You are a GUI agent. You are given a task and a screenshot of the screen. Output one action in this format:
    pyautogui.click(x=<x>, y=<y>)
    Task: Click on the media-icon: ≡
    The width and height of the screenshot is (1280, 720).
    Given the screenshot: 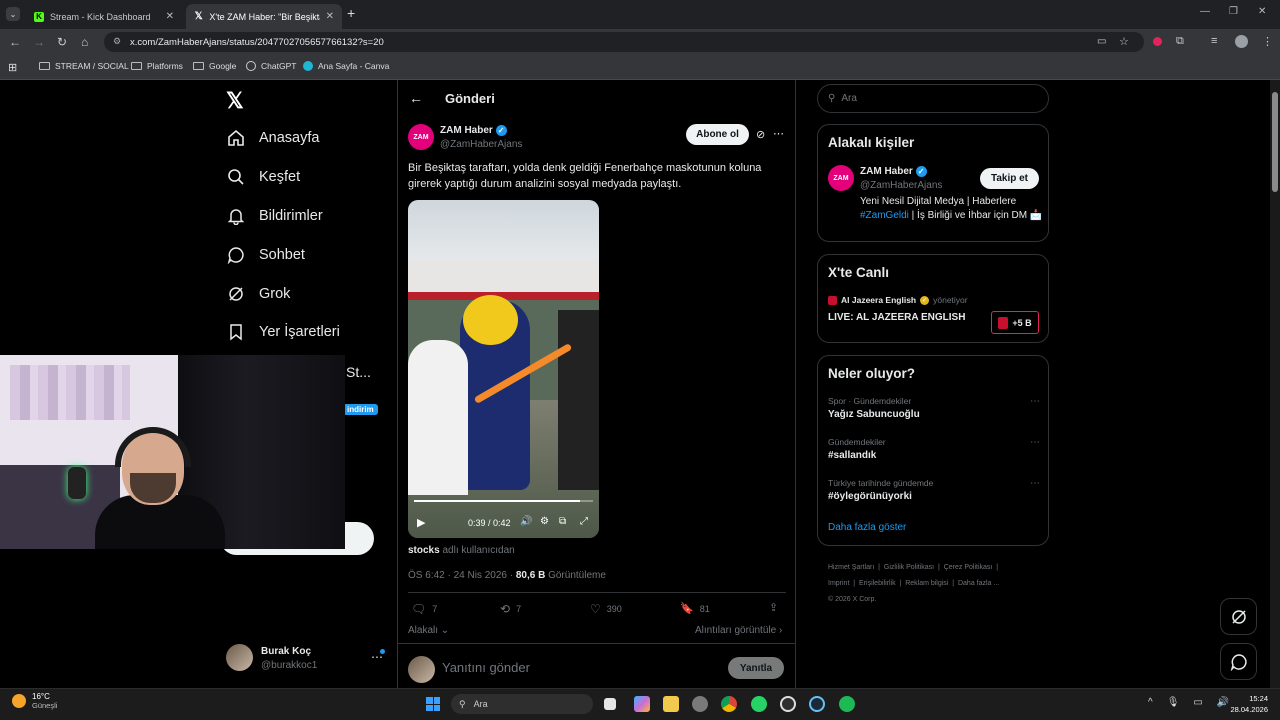 What is the action you would take?
    pyautogui.click(x=1214, y=41)
    